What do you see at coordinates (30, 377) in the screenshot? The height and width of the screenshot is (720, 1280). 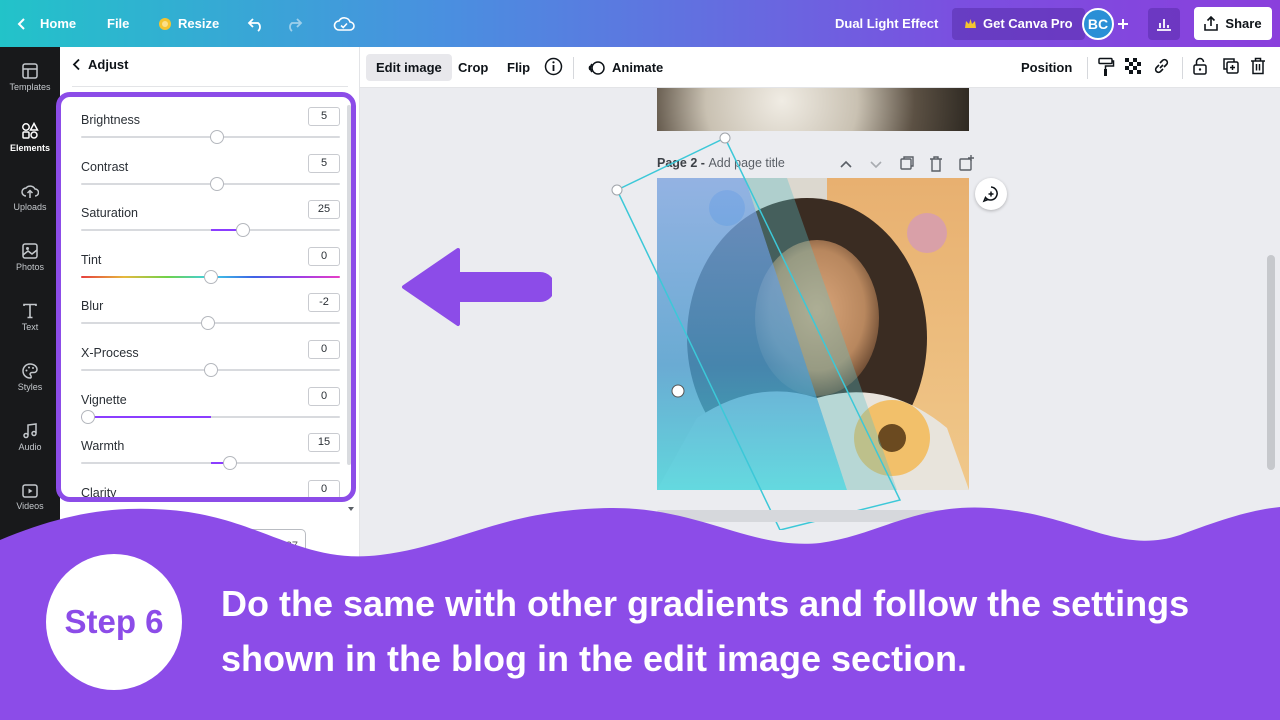 I see `rail-item-styles: Styles` at bounding box center [30, 377].